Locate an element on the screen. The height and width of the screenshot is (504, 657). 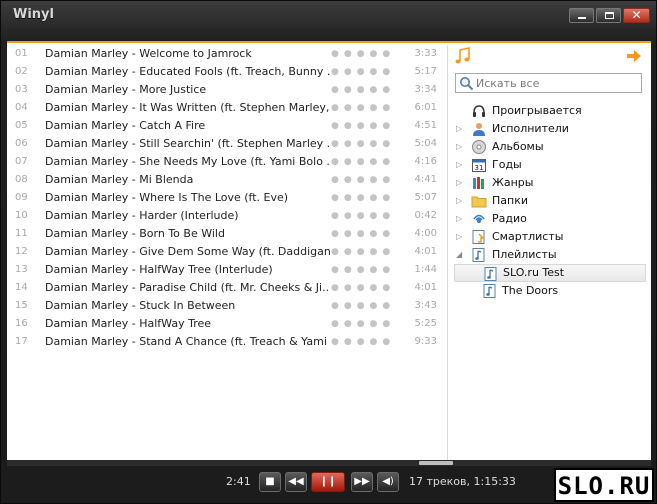
playlist-item: SLO.ru Test is located at coordinates (550, 273).